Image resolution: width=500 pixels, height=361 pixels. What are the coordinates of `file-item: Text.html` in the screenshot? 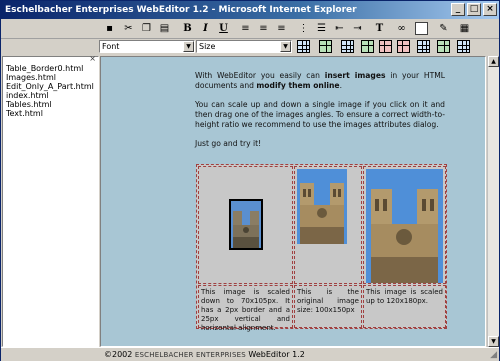 It's located at (50, 113).